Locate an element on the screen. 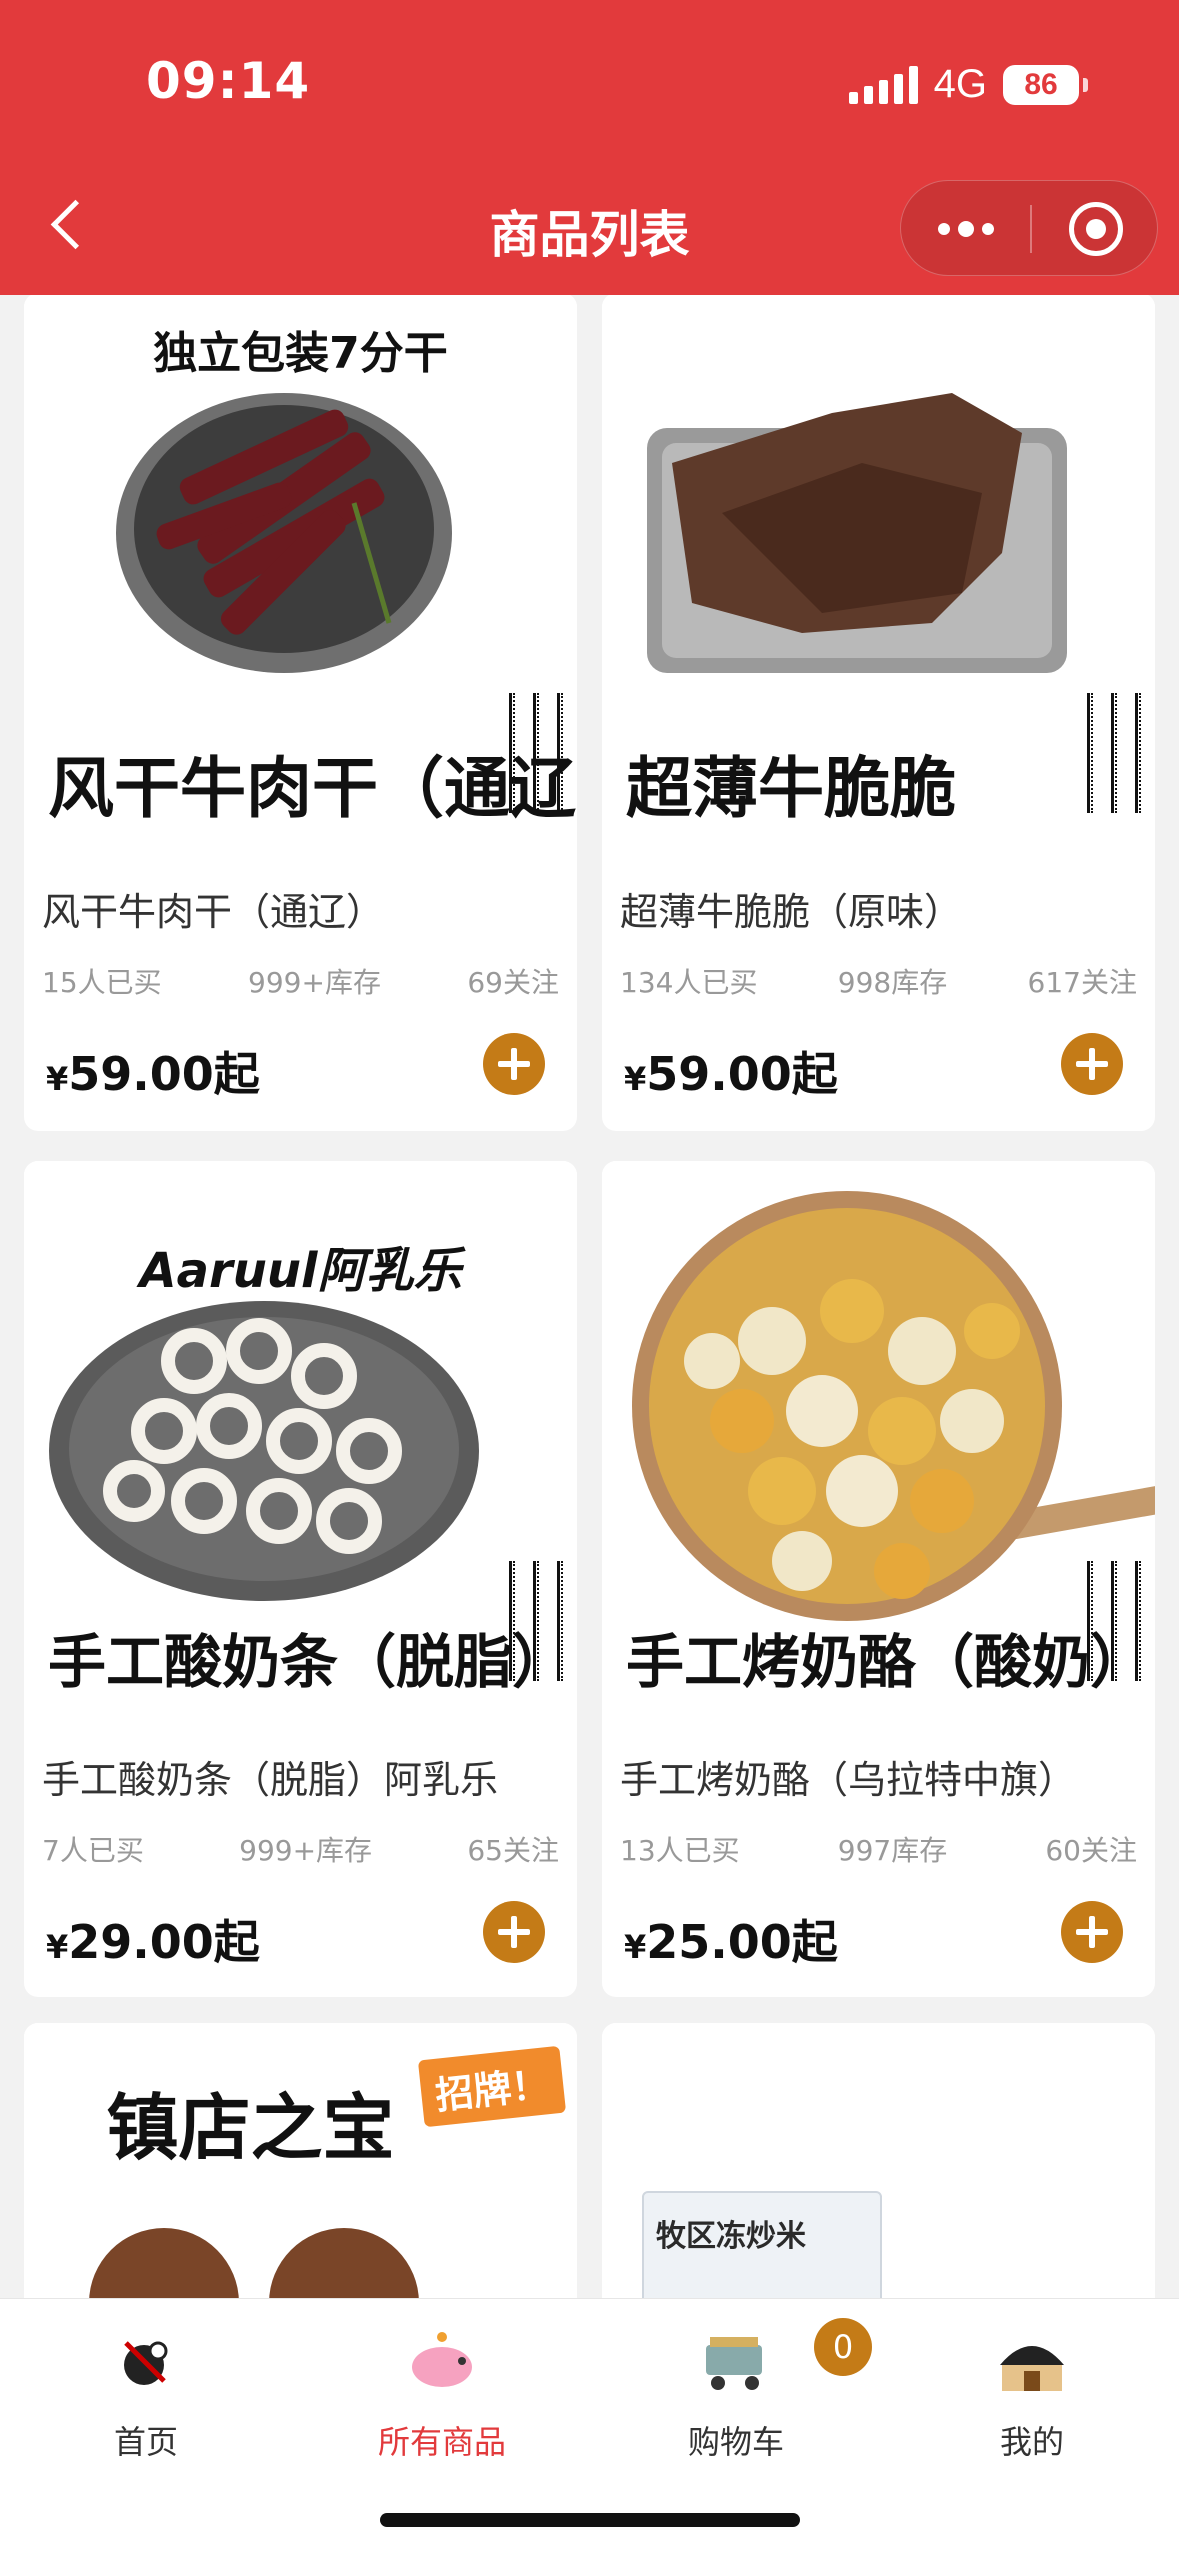  tab-profile: 我的 is located at coordinates (1032, 2389).